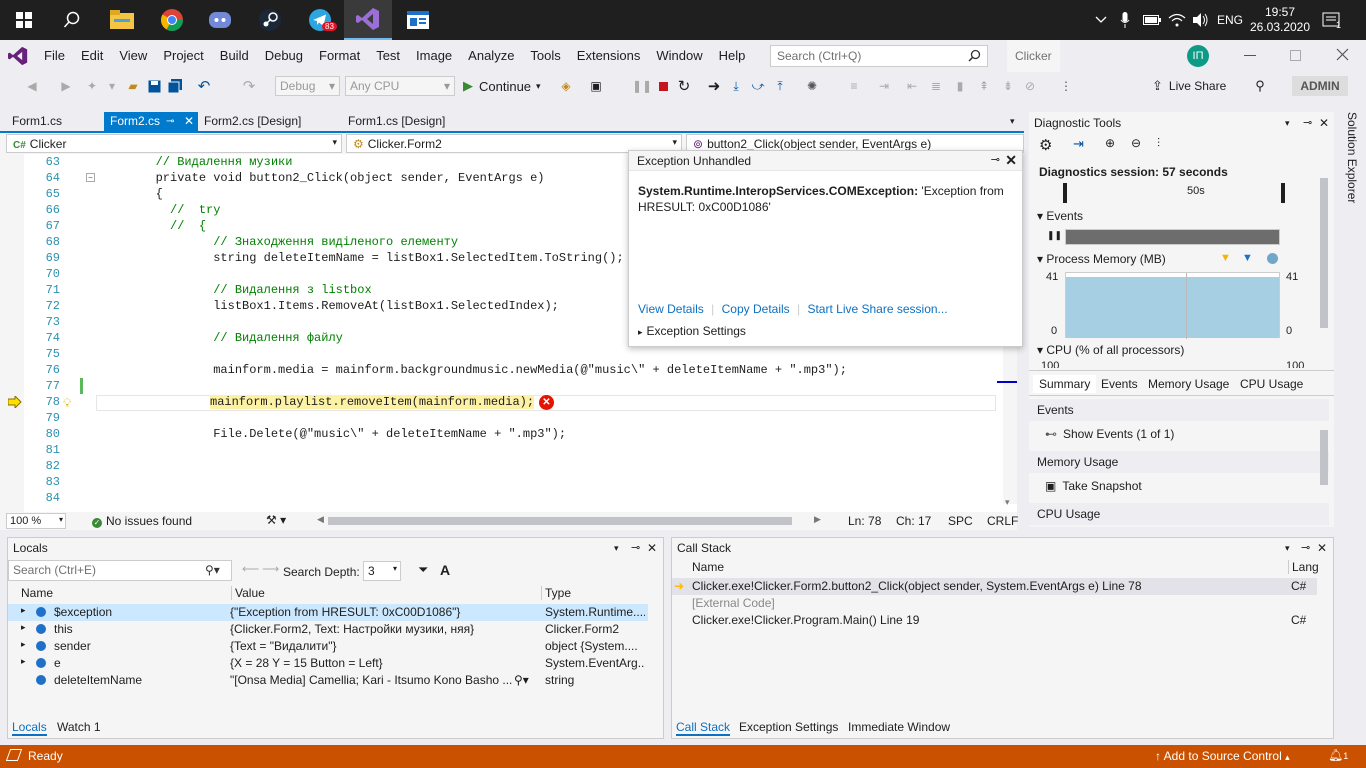 This screenshot has height=768, width=1366. Describe the element at coordinates (400, 86) in the screenshot. I see `platform-dropdown: Any CPU ▾` at that location.